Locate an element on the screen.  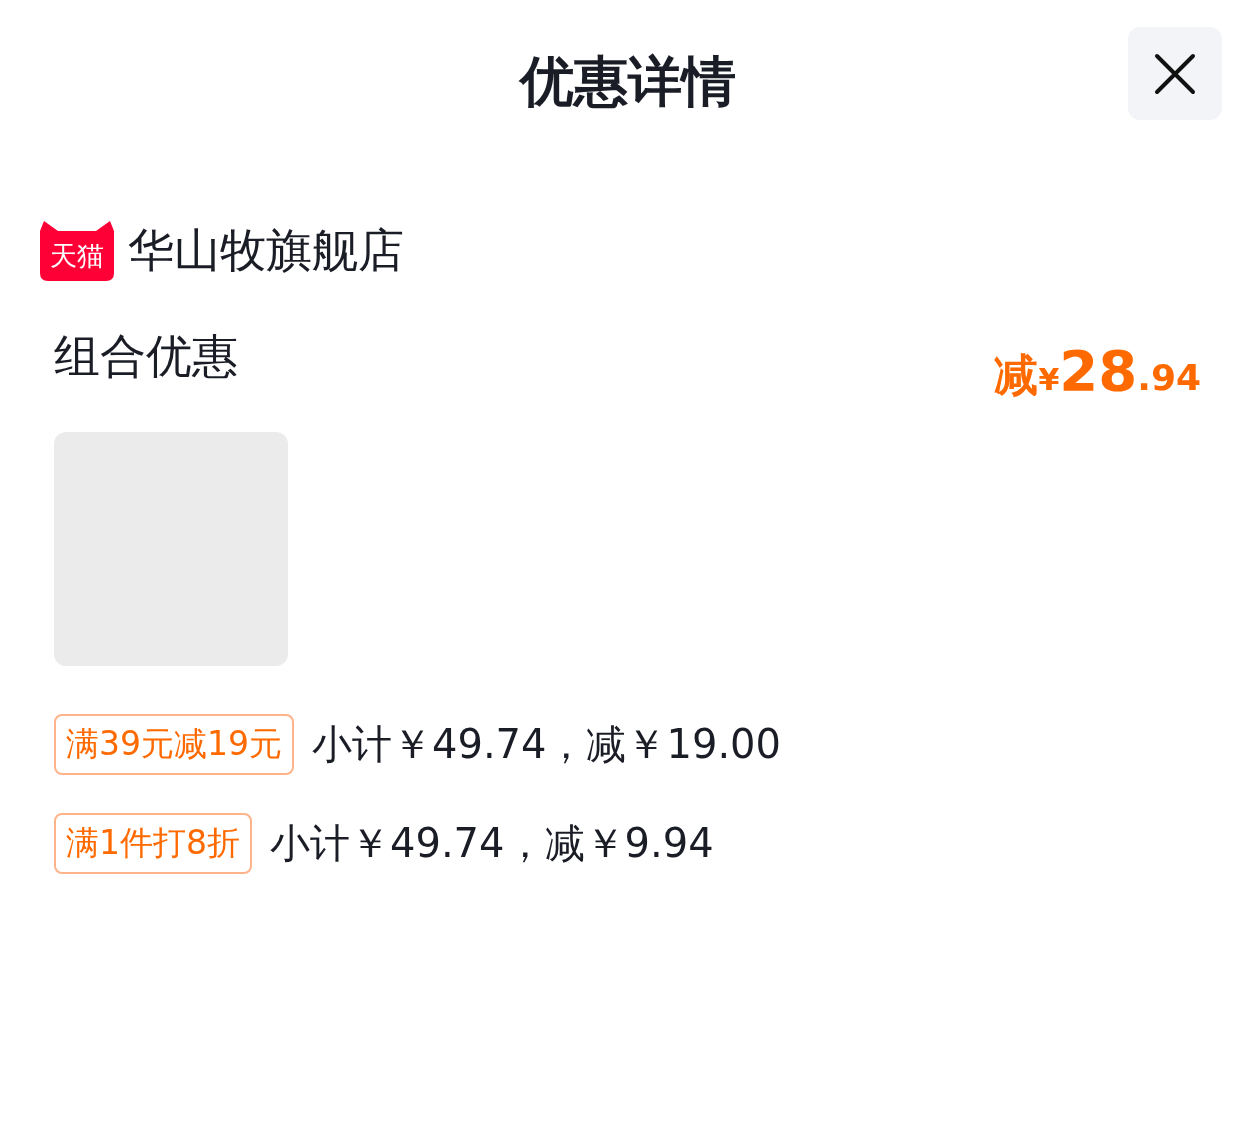
close-button is located at coordinates (1175, 73).